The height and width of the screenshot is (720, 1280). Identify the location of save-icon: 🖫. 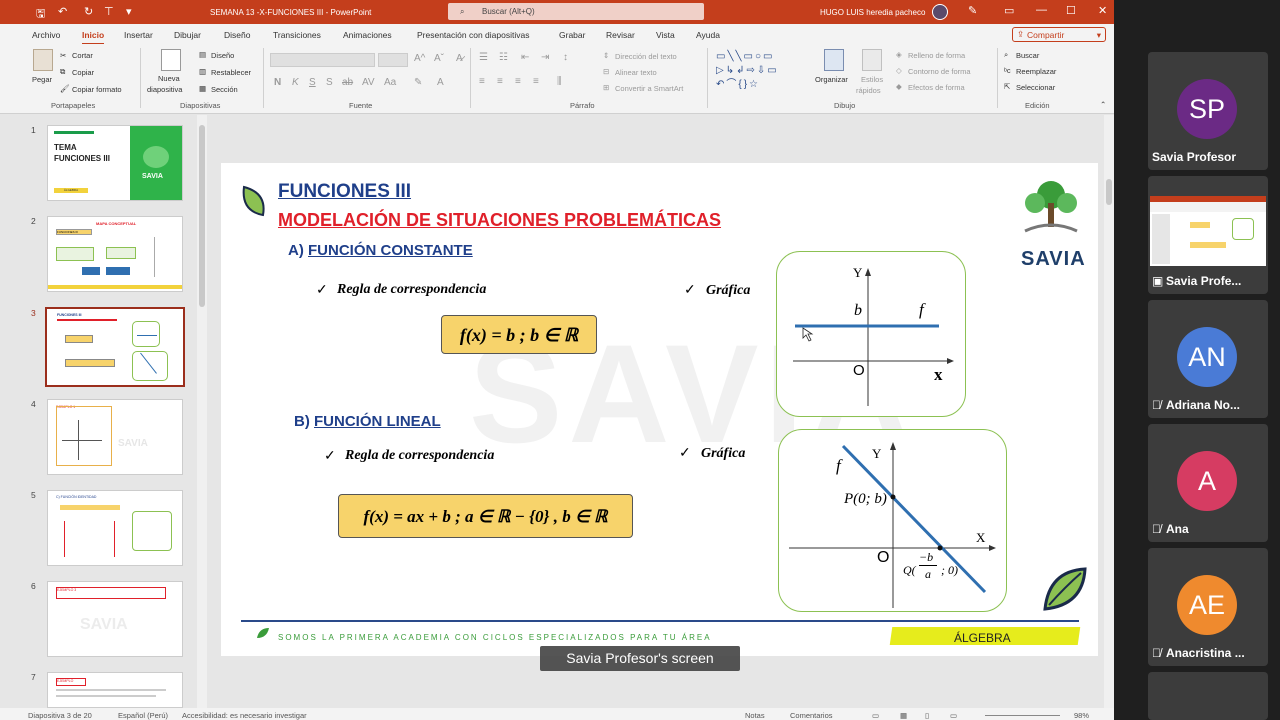
(40, 14).